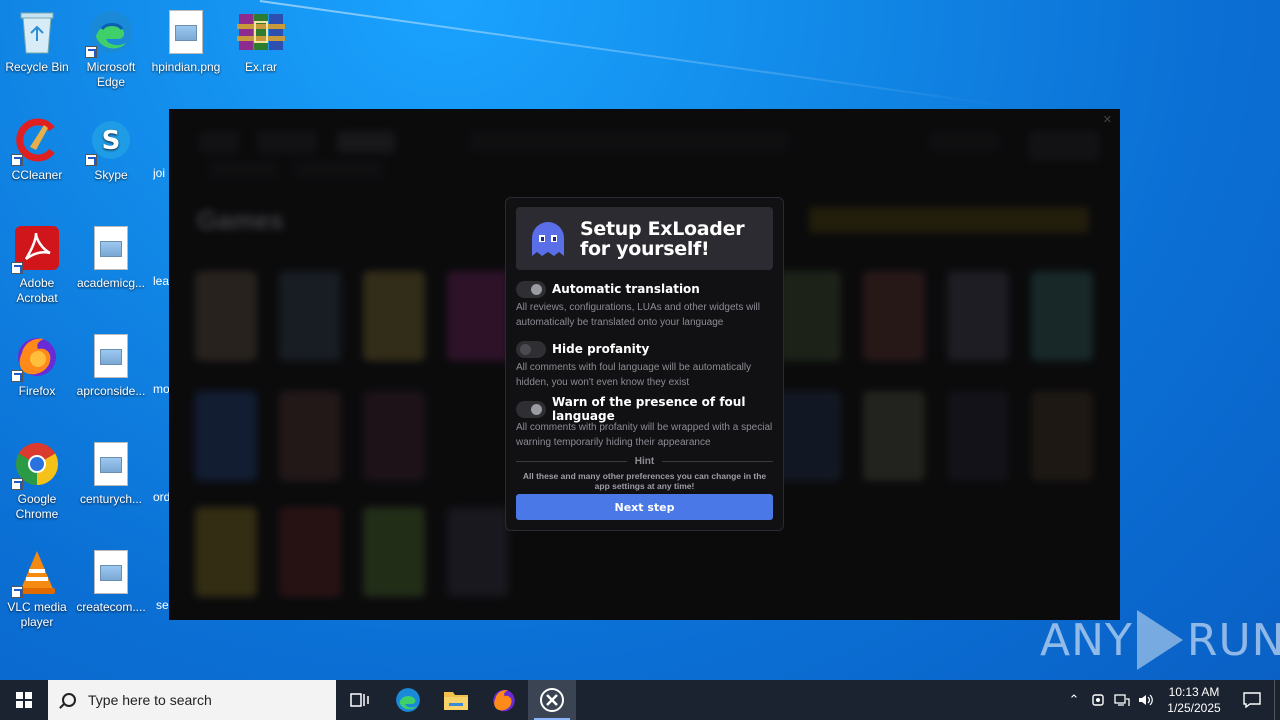  I want to click on taskbar-exloader, so click(552, 700).